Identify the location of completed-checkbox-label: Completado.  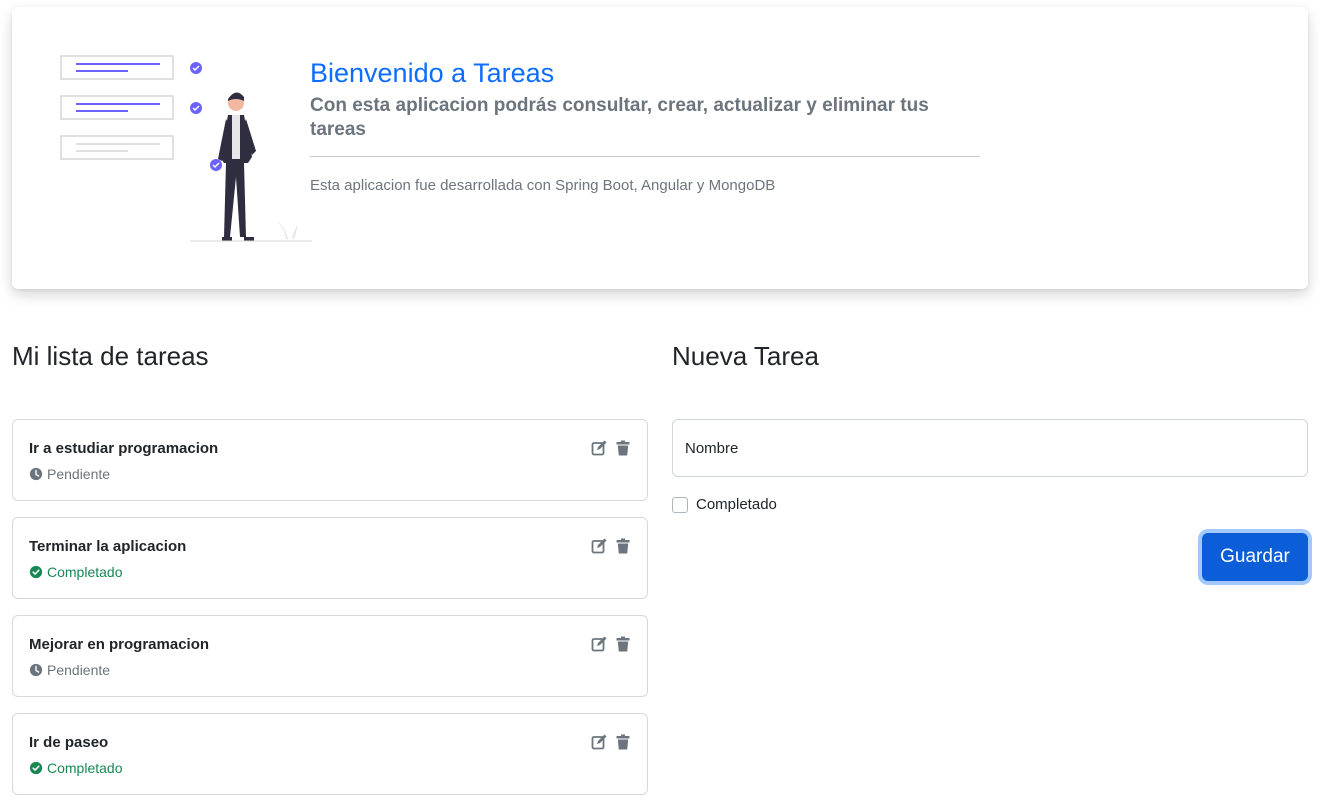
(736, 504).